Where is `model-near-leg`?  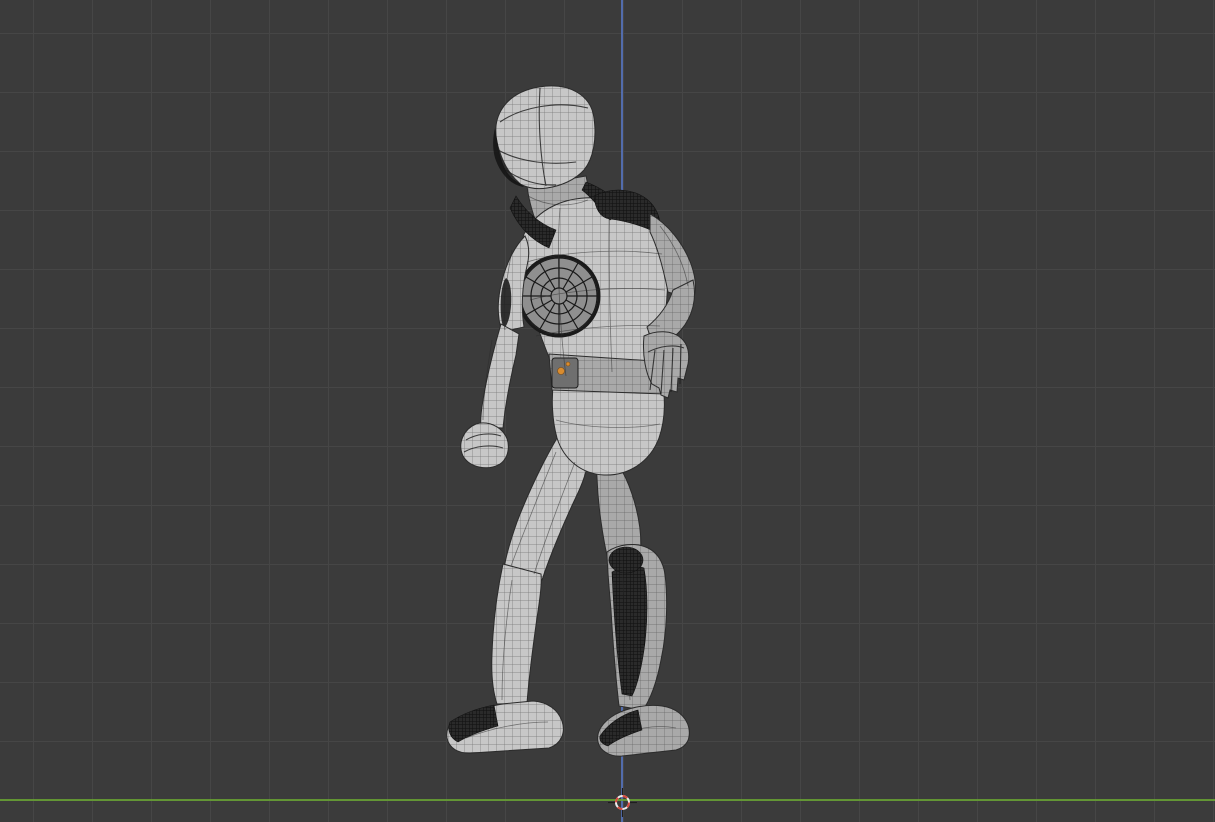 model-near-leg is located at coordinates (518, 591).